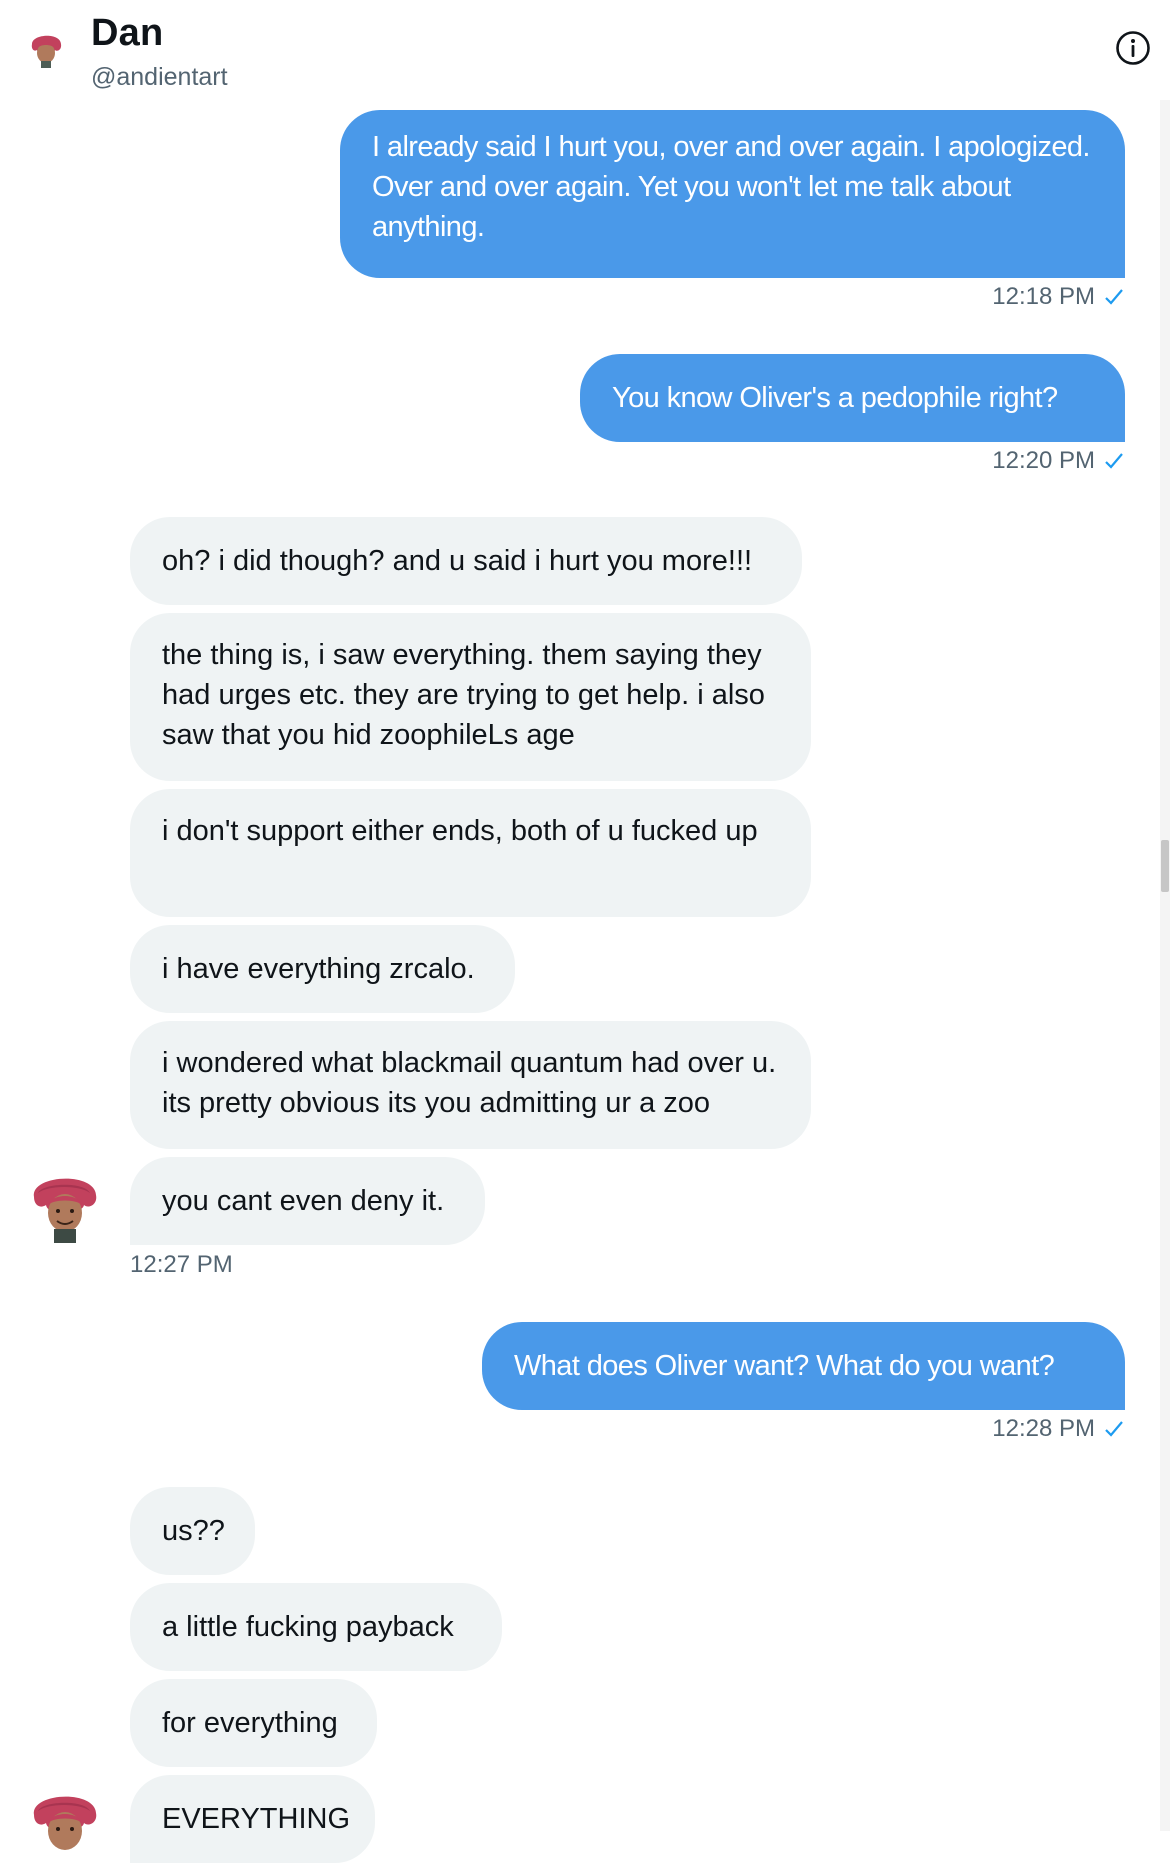 The width and height of the screenshot is (1170, 1863). Describe the element at coordinates (1133, 48) in the screenshot. I see `info-circle-icon` at that location.